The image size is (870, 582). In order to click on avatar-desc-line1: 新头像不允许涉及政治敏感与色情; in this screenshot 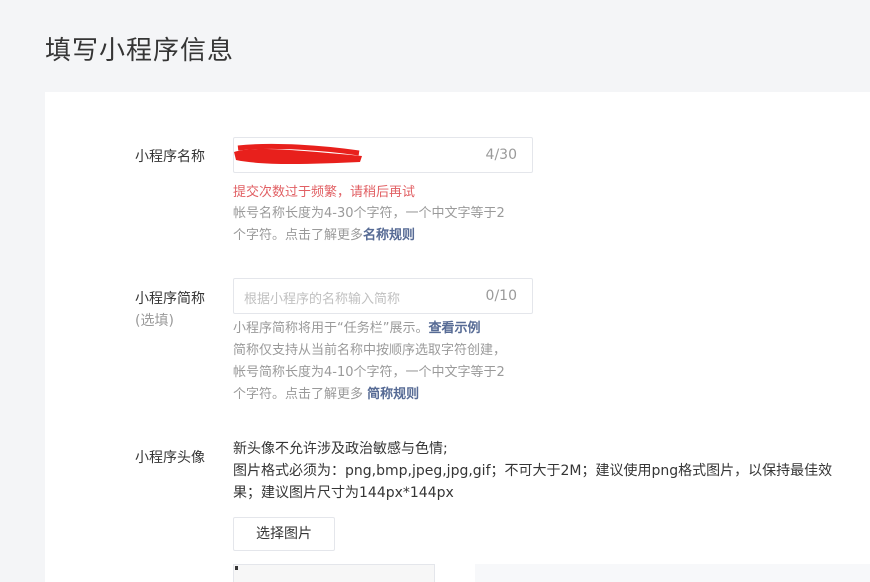, I will do `click(340, 449)`.